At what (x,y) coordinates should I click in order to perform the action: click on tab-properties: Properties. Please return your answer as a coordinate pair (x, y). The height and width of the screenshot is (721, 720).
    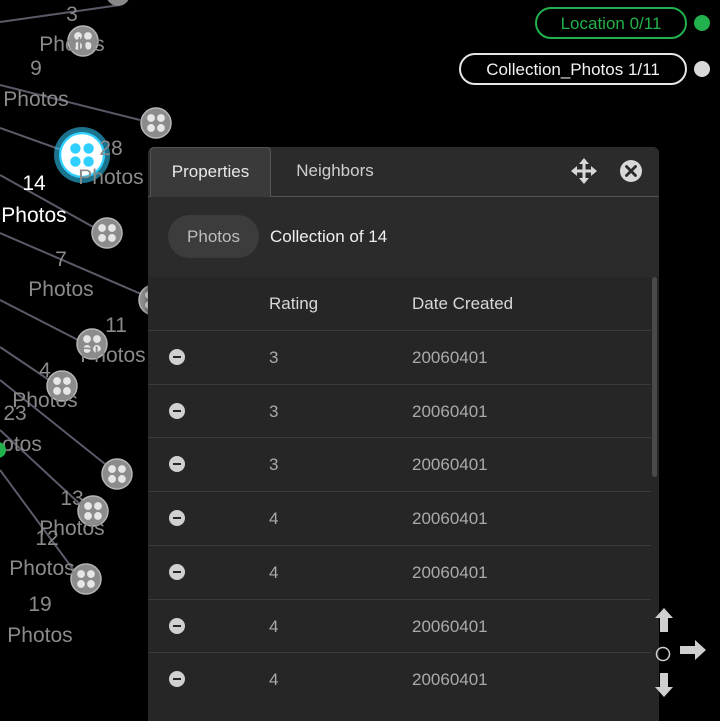
    Looking at the image, I should click on (210, 172).